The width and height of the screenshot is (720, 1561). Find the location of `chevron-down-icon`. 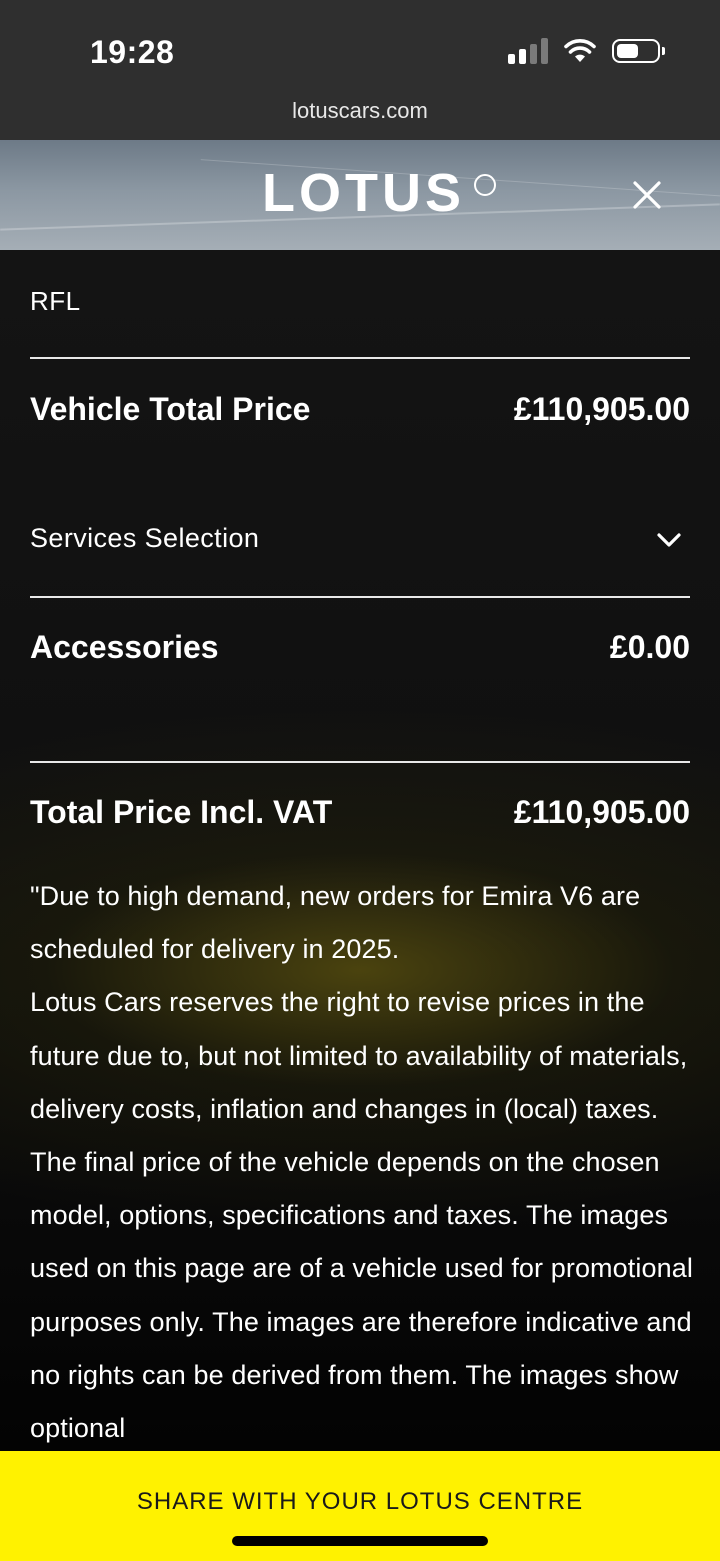

chevron-down-icon is located at coordinates (669, 540).